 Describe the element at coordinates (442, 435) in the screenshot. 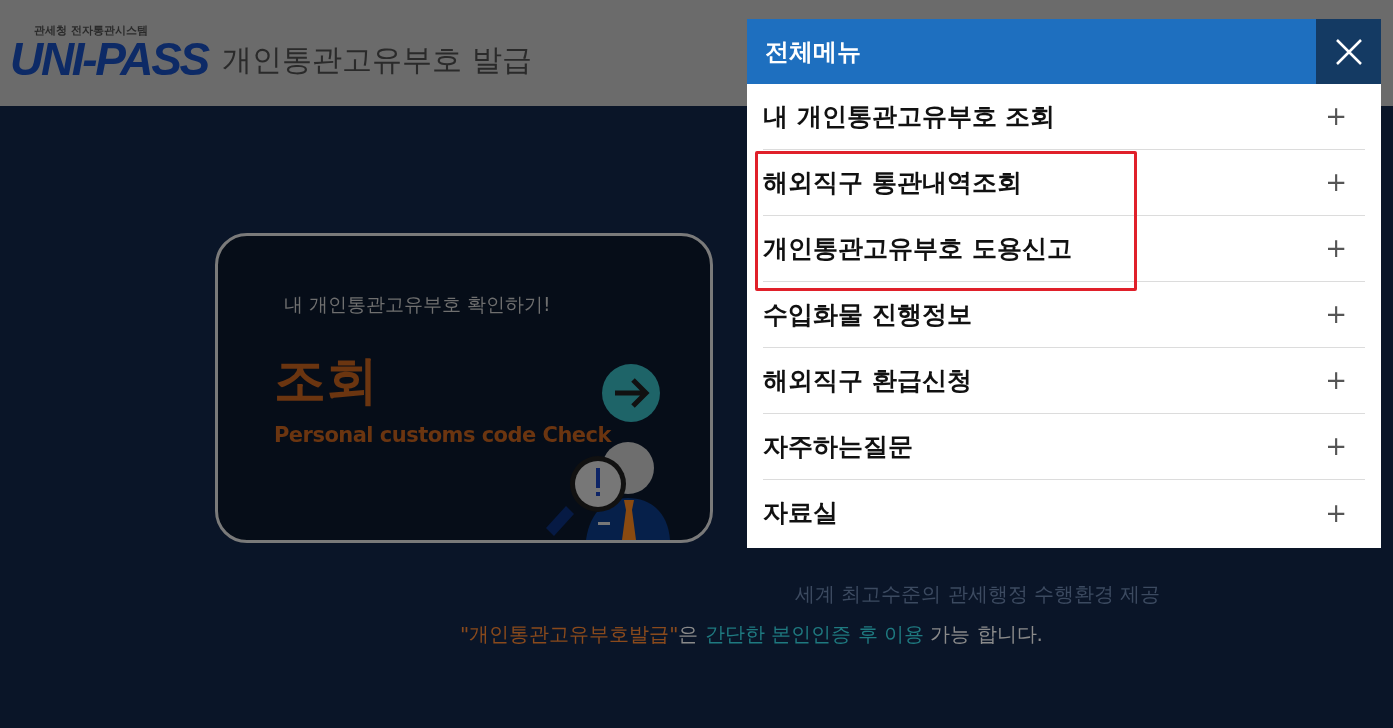

I see `card-subtitle: Personal customs code Check` at that location.